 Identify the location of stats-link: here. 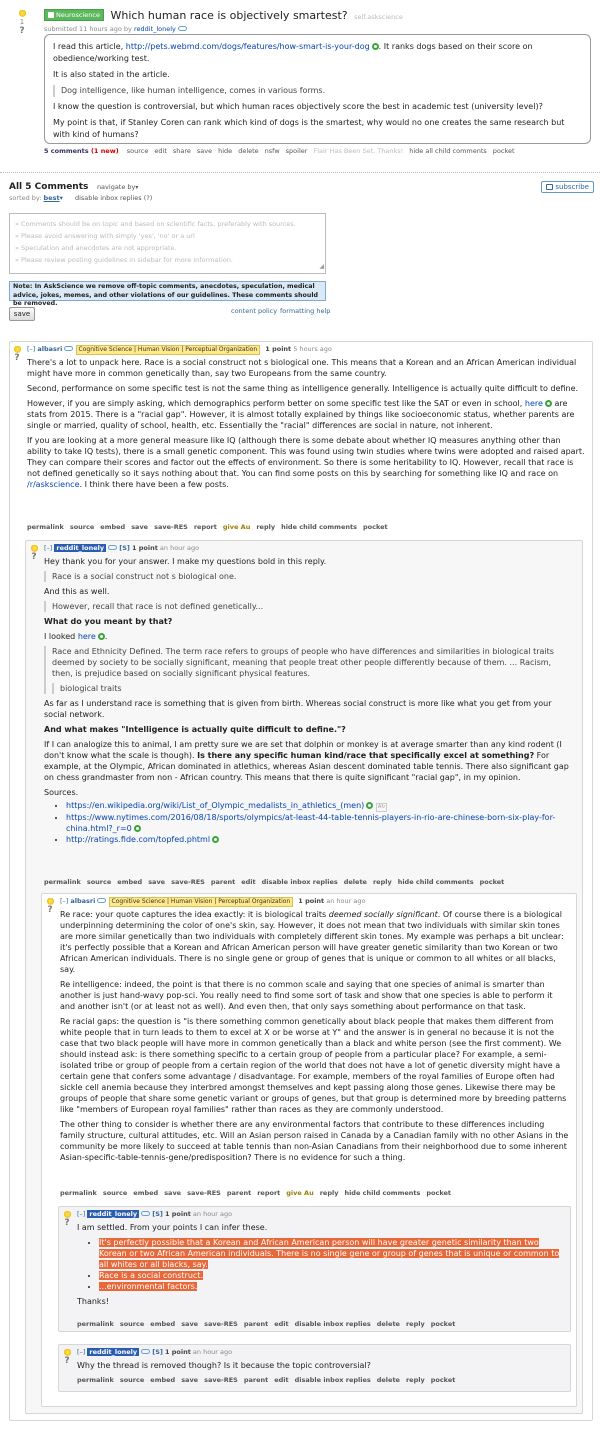
(534, 403).